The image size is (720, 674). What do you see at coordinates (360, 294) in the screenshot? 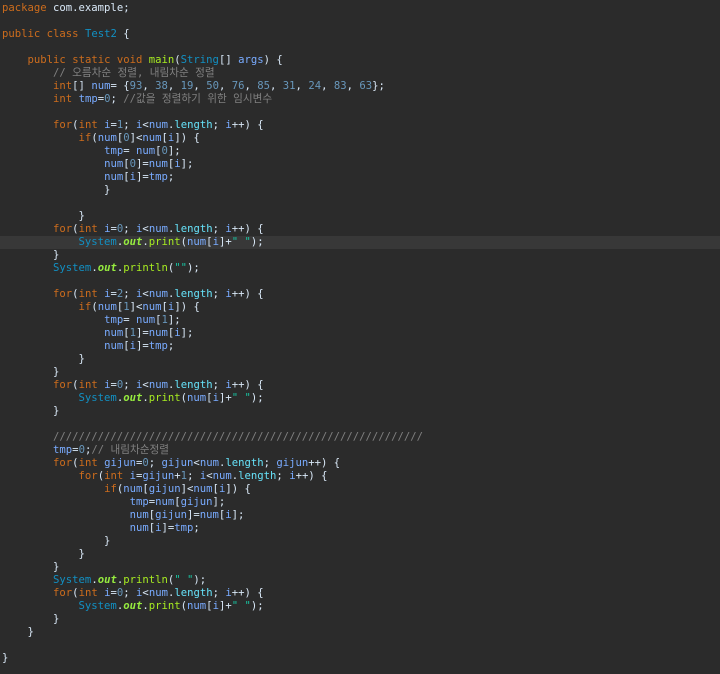
I see `code-line: for(int i=2; i<num.length; i++) {` at bounding box center [360, 294].